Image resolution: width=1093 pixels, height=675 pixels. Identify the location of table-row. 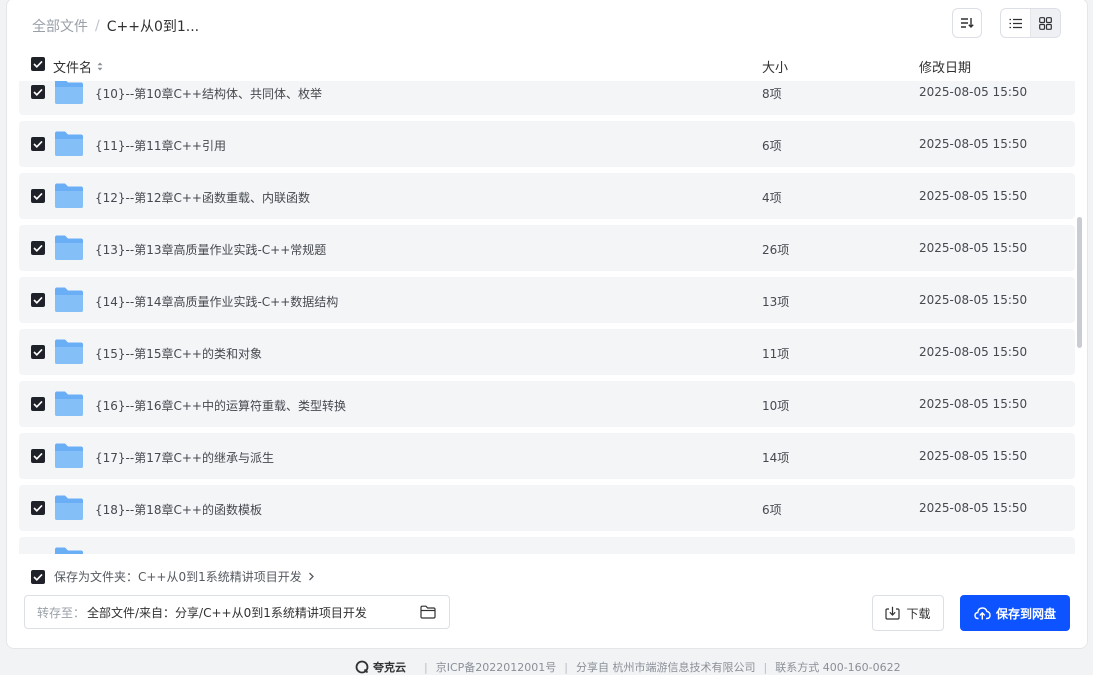
(547, 545).